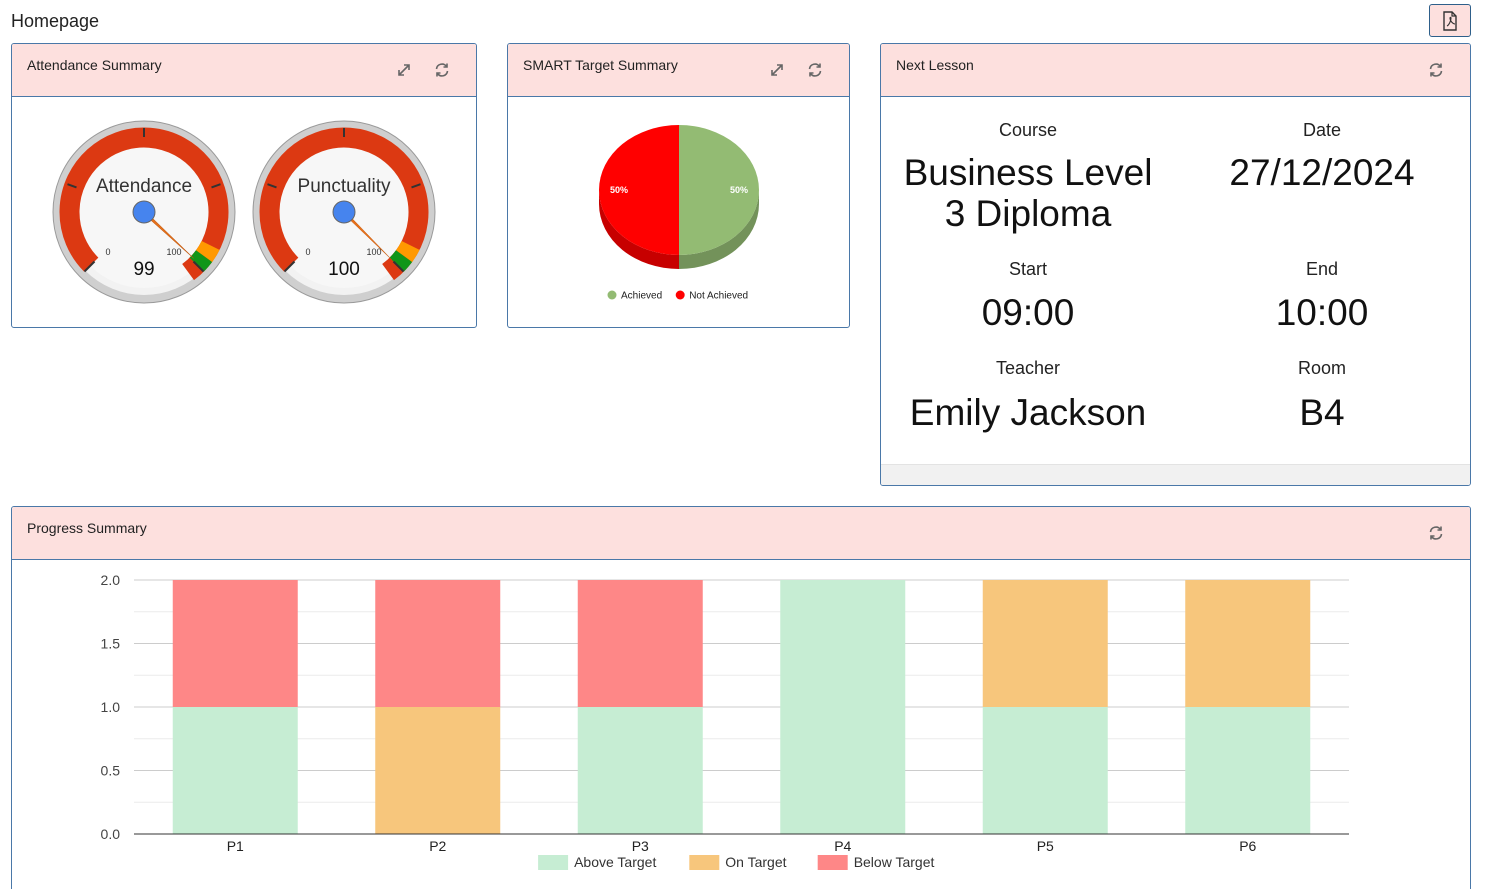 The height and width of the screenshot is (889, 1488). I want to click on x-tick-label: P3, so click(640, 846).